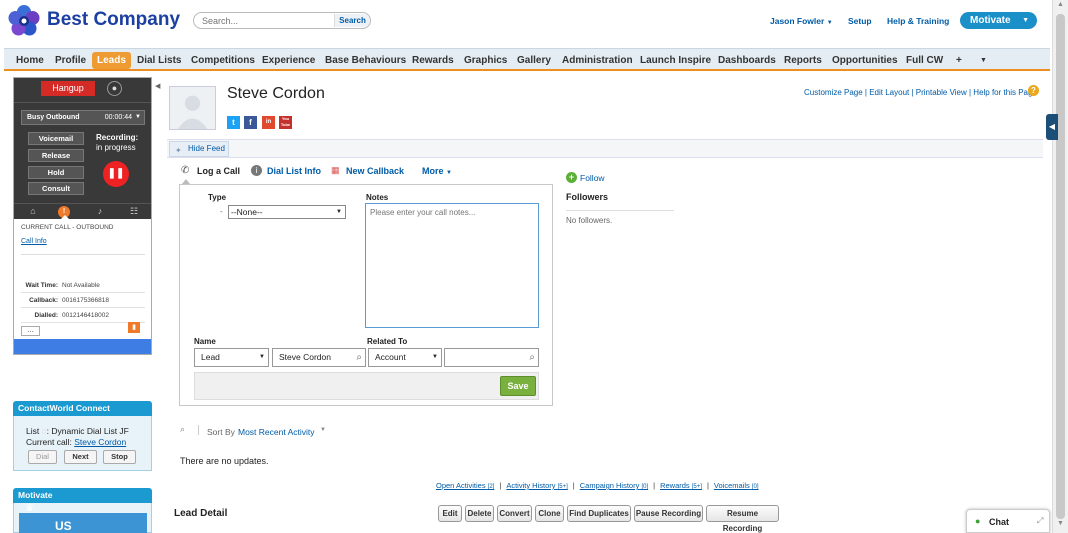 This screenshot has height=533, width=1068. What do you see at coordinates (485, 60) in the screenshot?
I see `tab-graphics: Graphics` at bounding box center [485, 60].